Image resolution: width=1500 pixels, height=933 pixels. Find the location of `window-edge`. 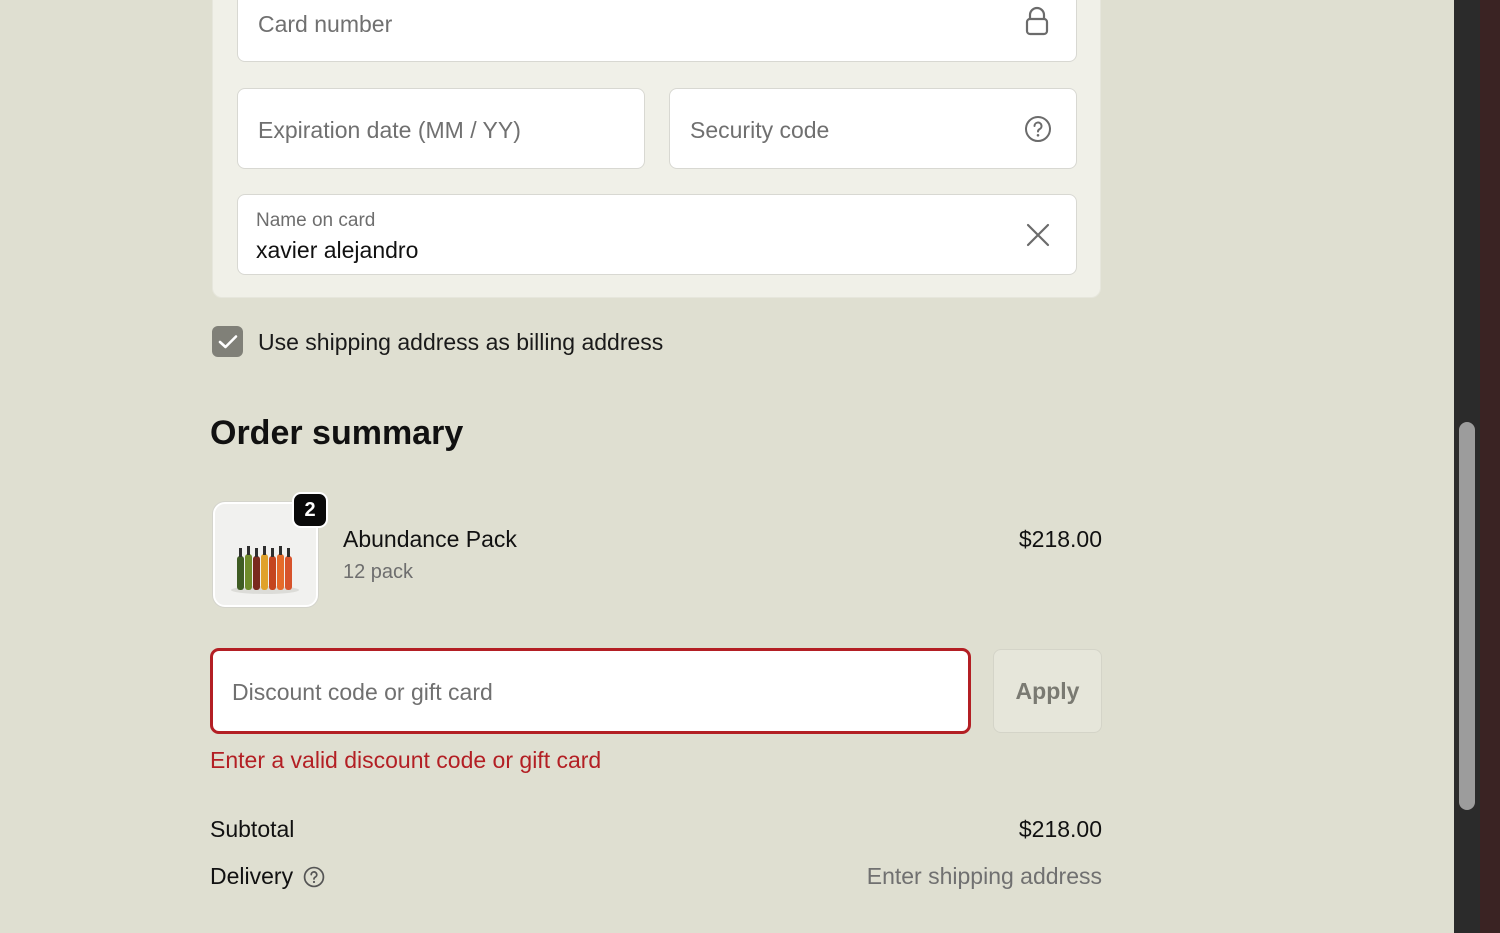

window-edge is located at coordinates (1490, 466).